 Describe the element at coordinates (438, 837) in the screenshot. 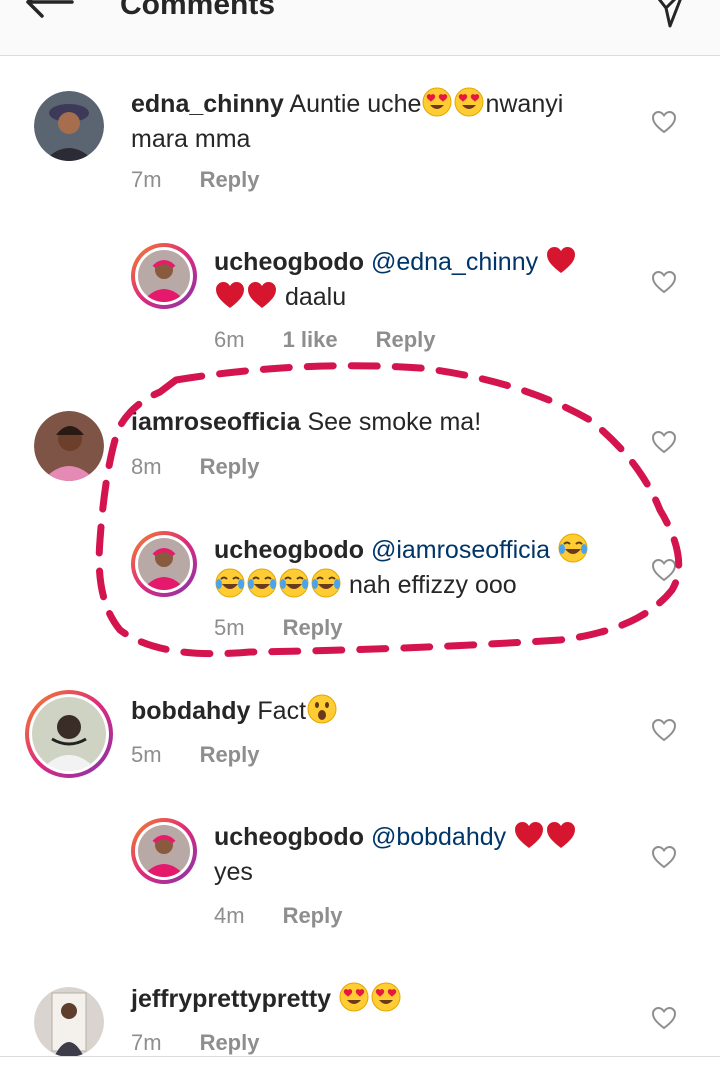

I see `reply-mention: @bobdahdy` at that location.